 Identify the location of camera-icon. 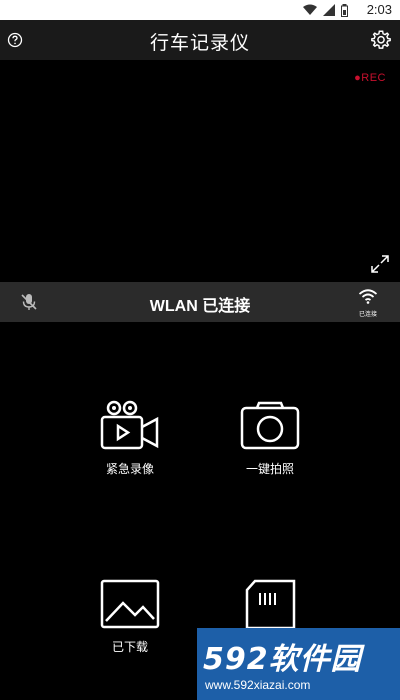
(270, 425).